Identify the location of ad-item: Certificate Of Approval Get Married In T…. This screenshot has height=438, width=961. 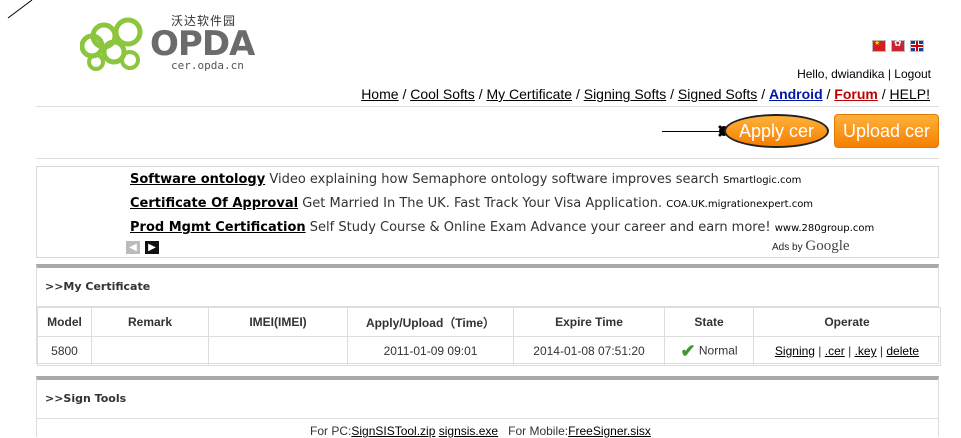
(471, 203).